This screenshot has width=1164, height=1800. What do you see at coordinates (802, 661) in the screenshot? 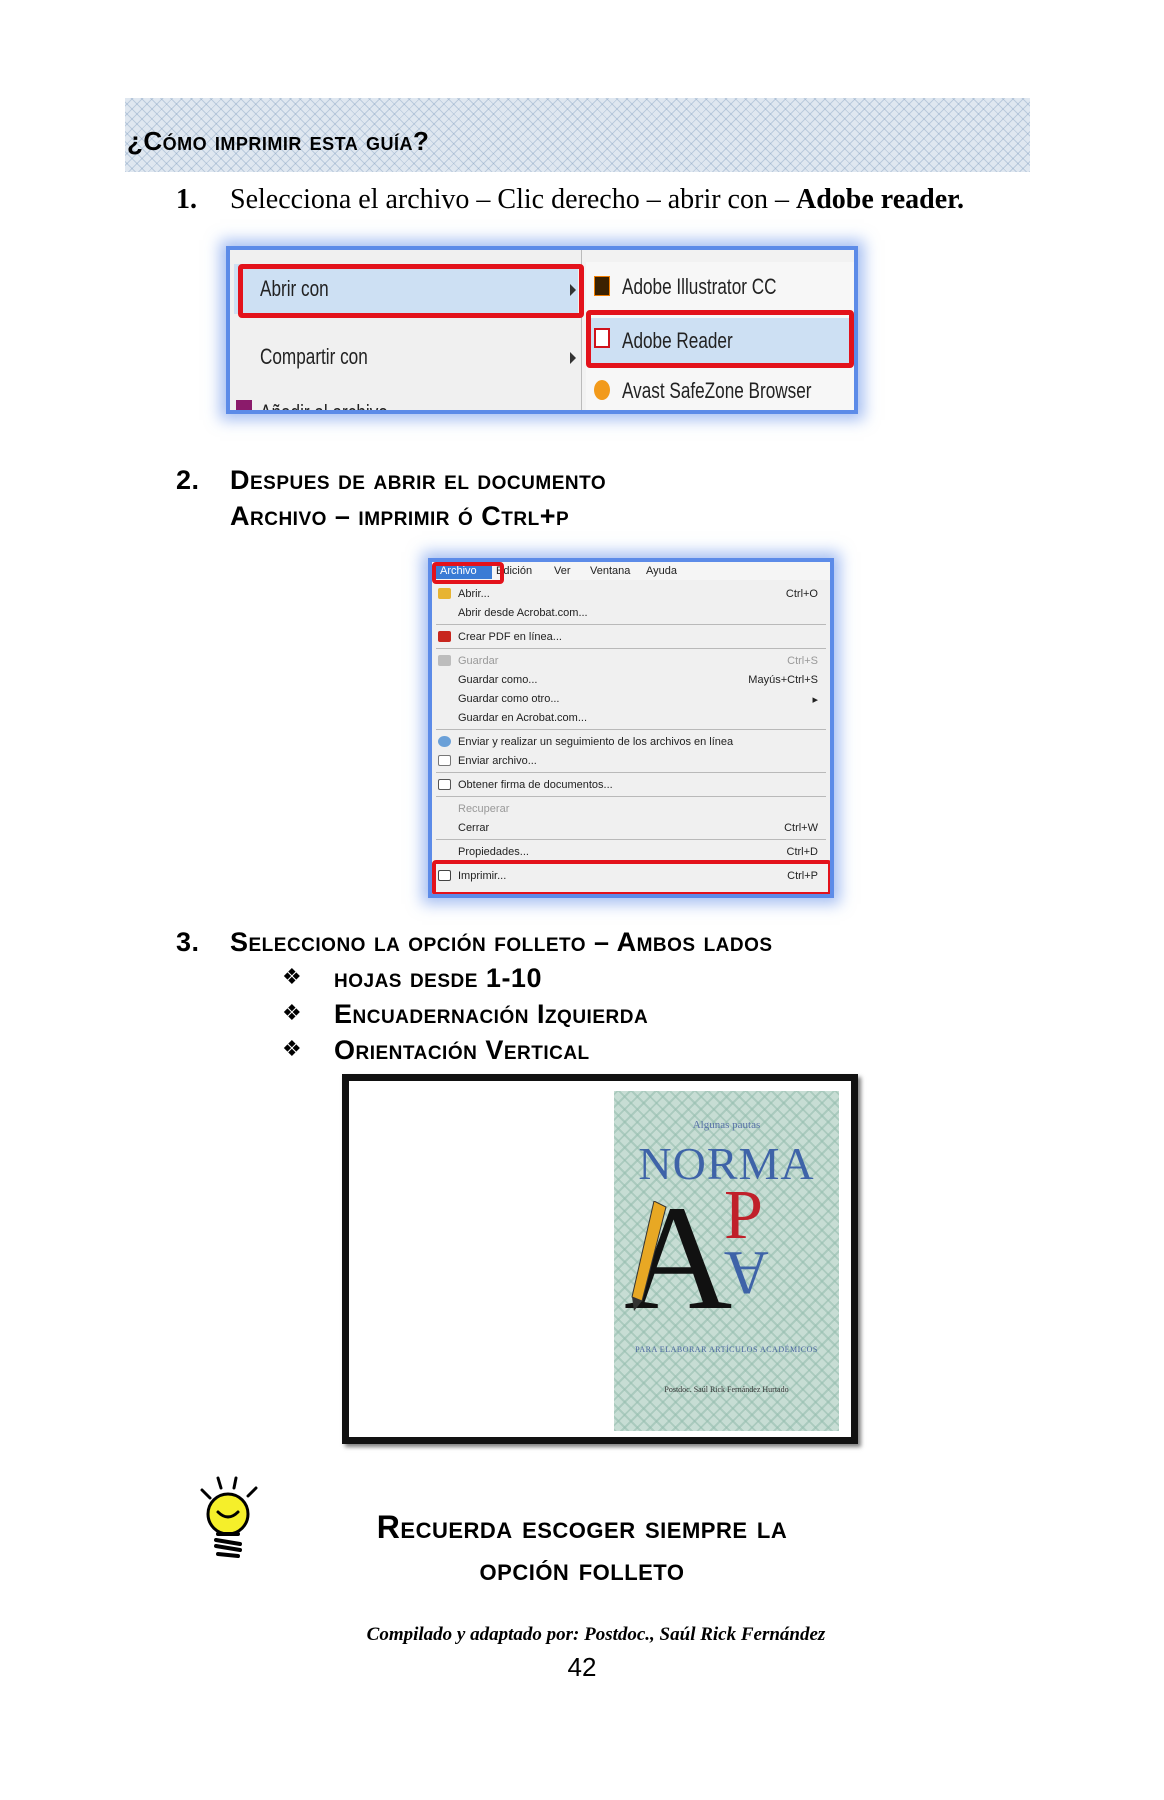
I see `shortcut-guardar: Ctrl+S` at bounding box center [802, 661].